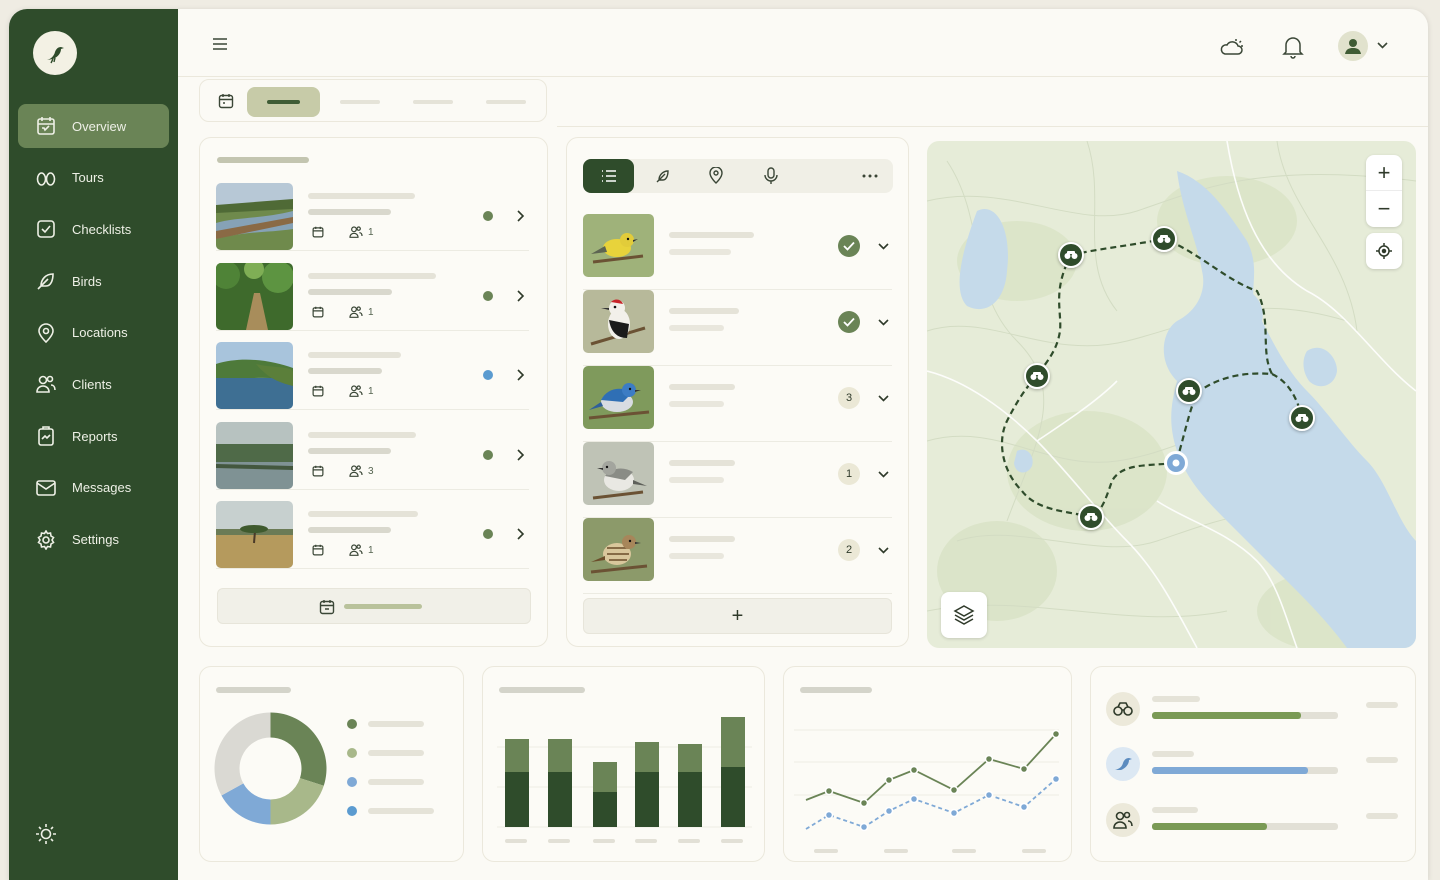 The height and width of the screenshot is (880, 1440). Describe the element at coordinates (46, 836) in the screenshot. I see `sun-icon` at that location.